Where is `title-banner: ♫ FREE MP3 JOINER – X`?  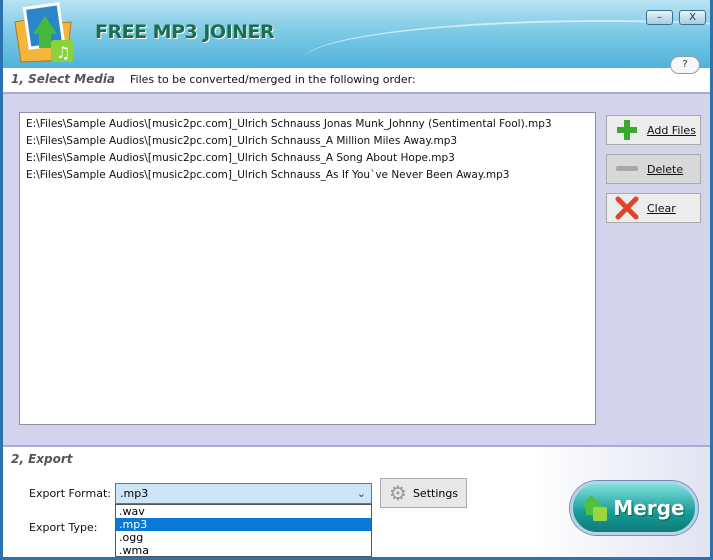
title-banner: ♫ FREE MP3 JOINER – X is located at coordinates (356, 34).